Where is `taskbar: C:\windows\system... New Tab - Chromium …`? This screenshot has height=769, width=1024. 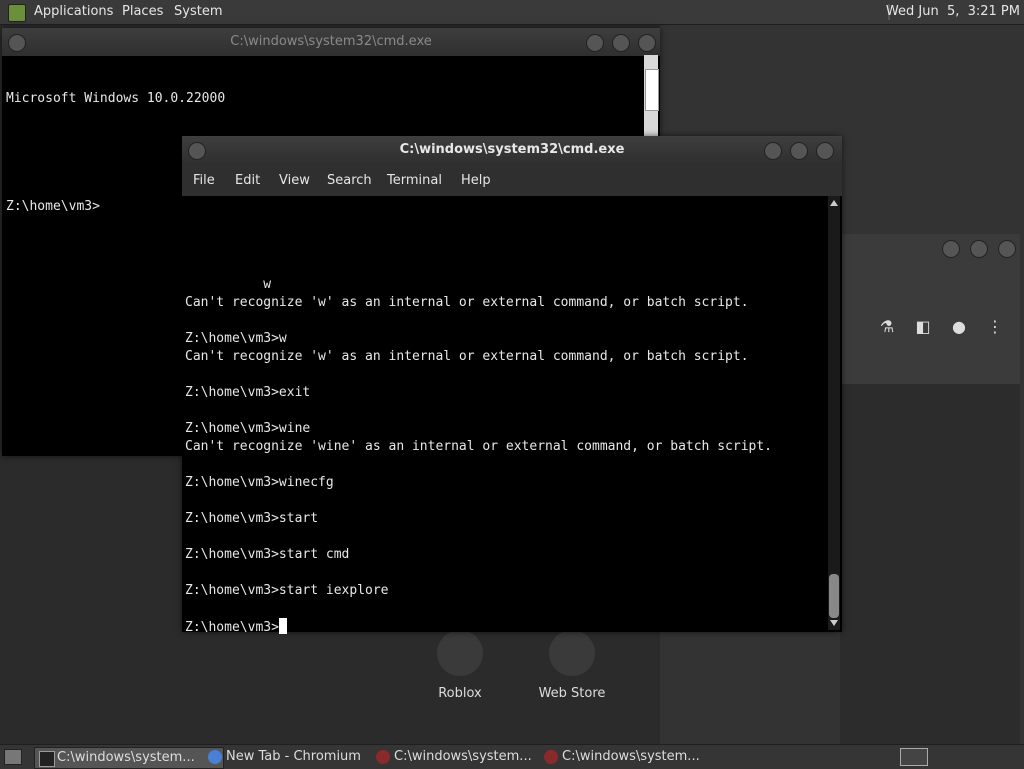
taskbar: C:\windows\system... New Tab - Chromium … is located at coordinates (512, 756).